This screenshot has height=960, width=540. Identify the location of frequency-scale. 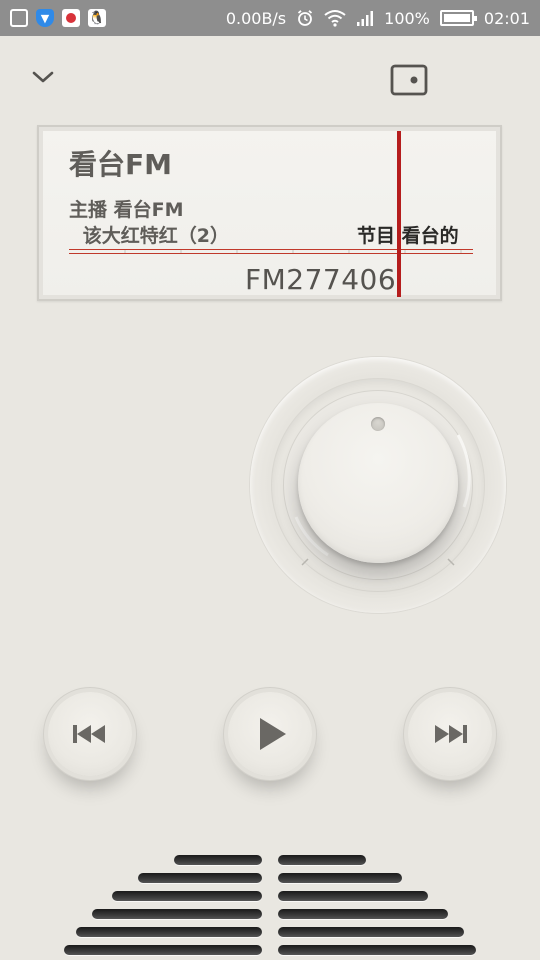
(271, 251).